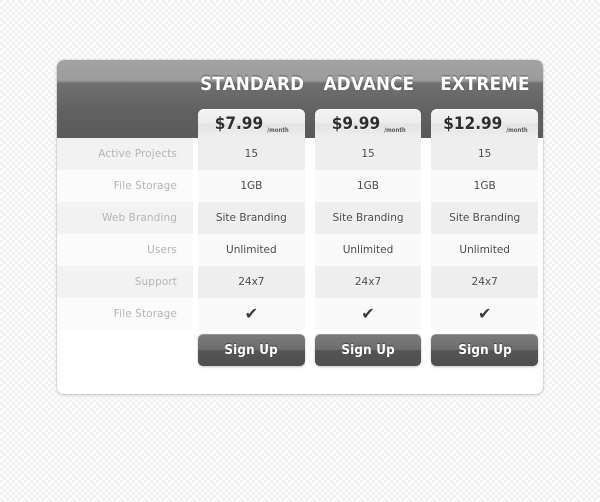  I want to click on feature-cell-extreme: Unlimited, so click(484, 250).